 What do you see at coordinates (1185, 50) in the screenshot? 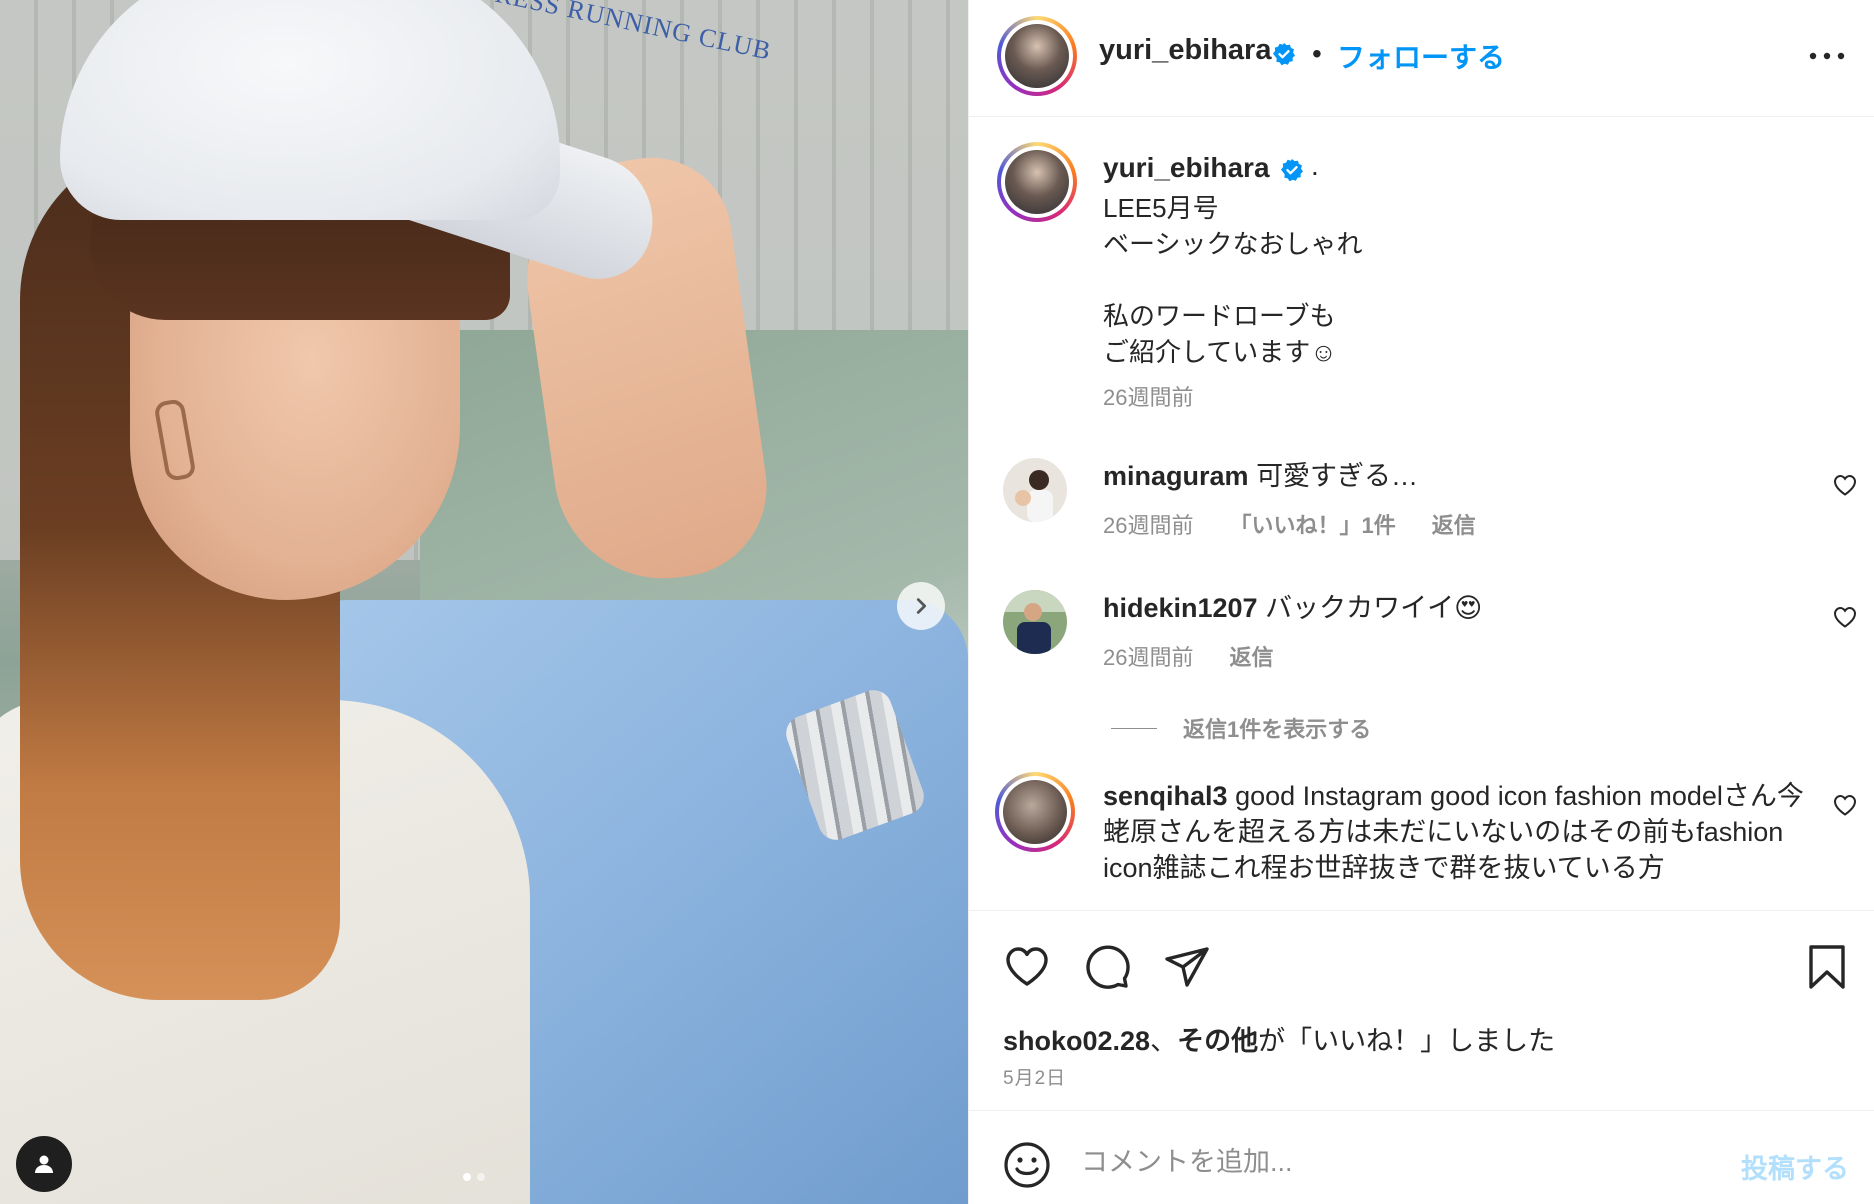
I see `author-username: yuri_ebihara` at bounding box center [1185, 50].